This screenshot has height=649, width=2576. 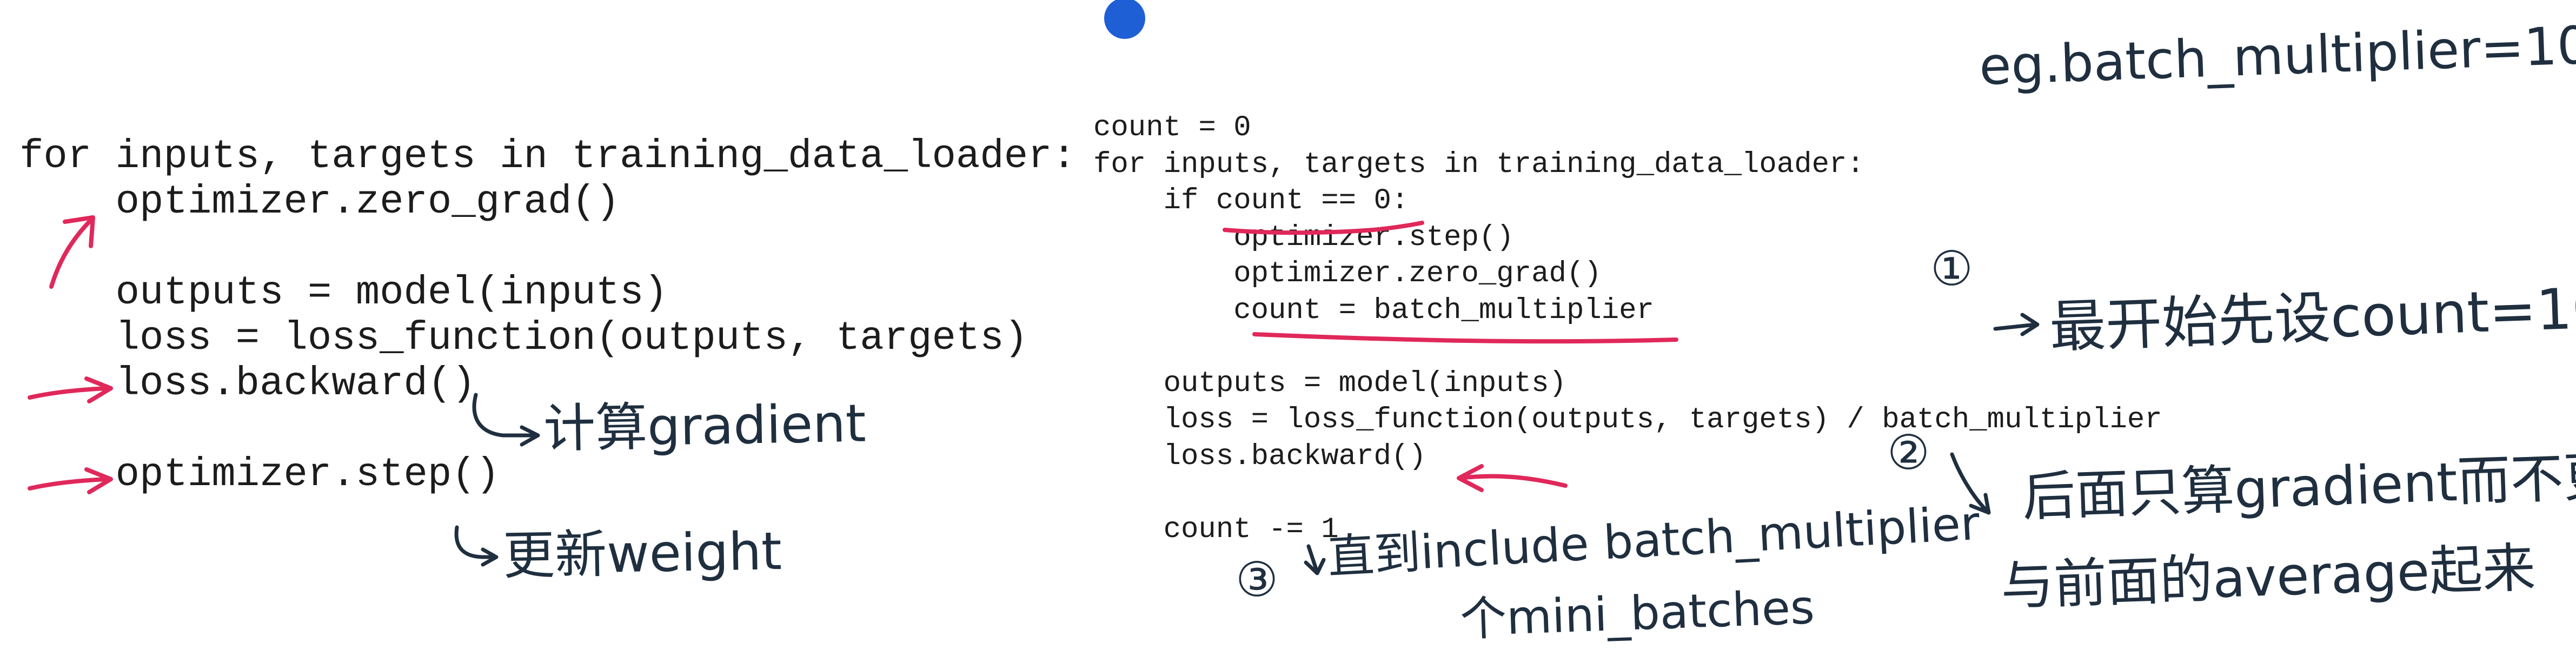 I want to click on arrow-step-icon, so click(x=70, y=481).